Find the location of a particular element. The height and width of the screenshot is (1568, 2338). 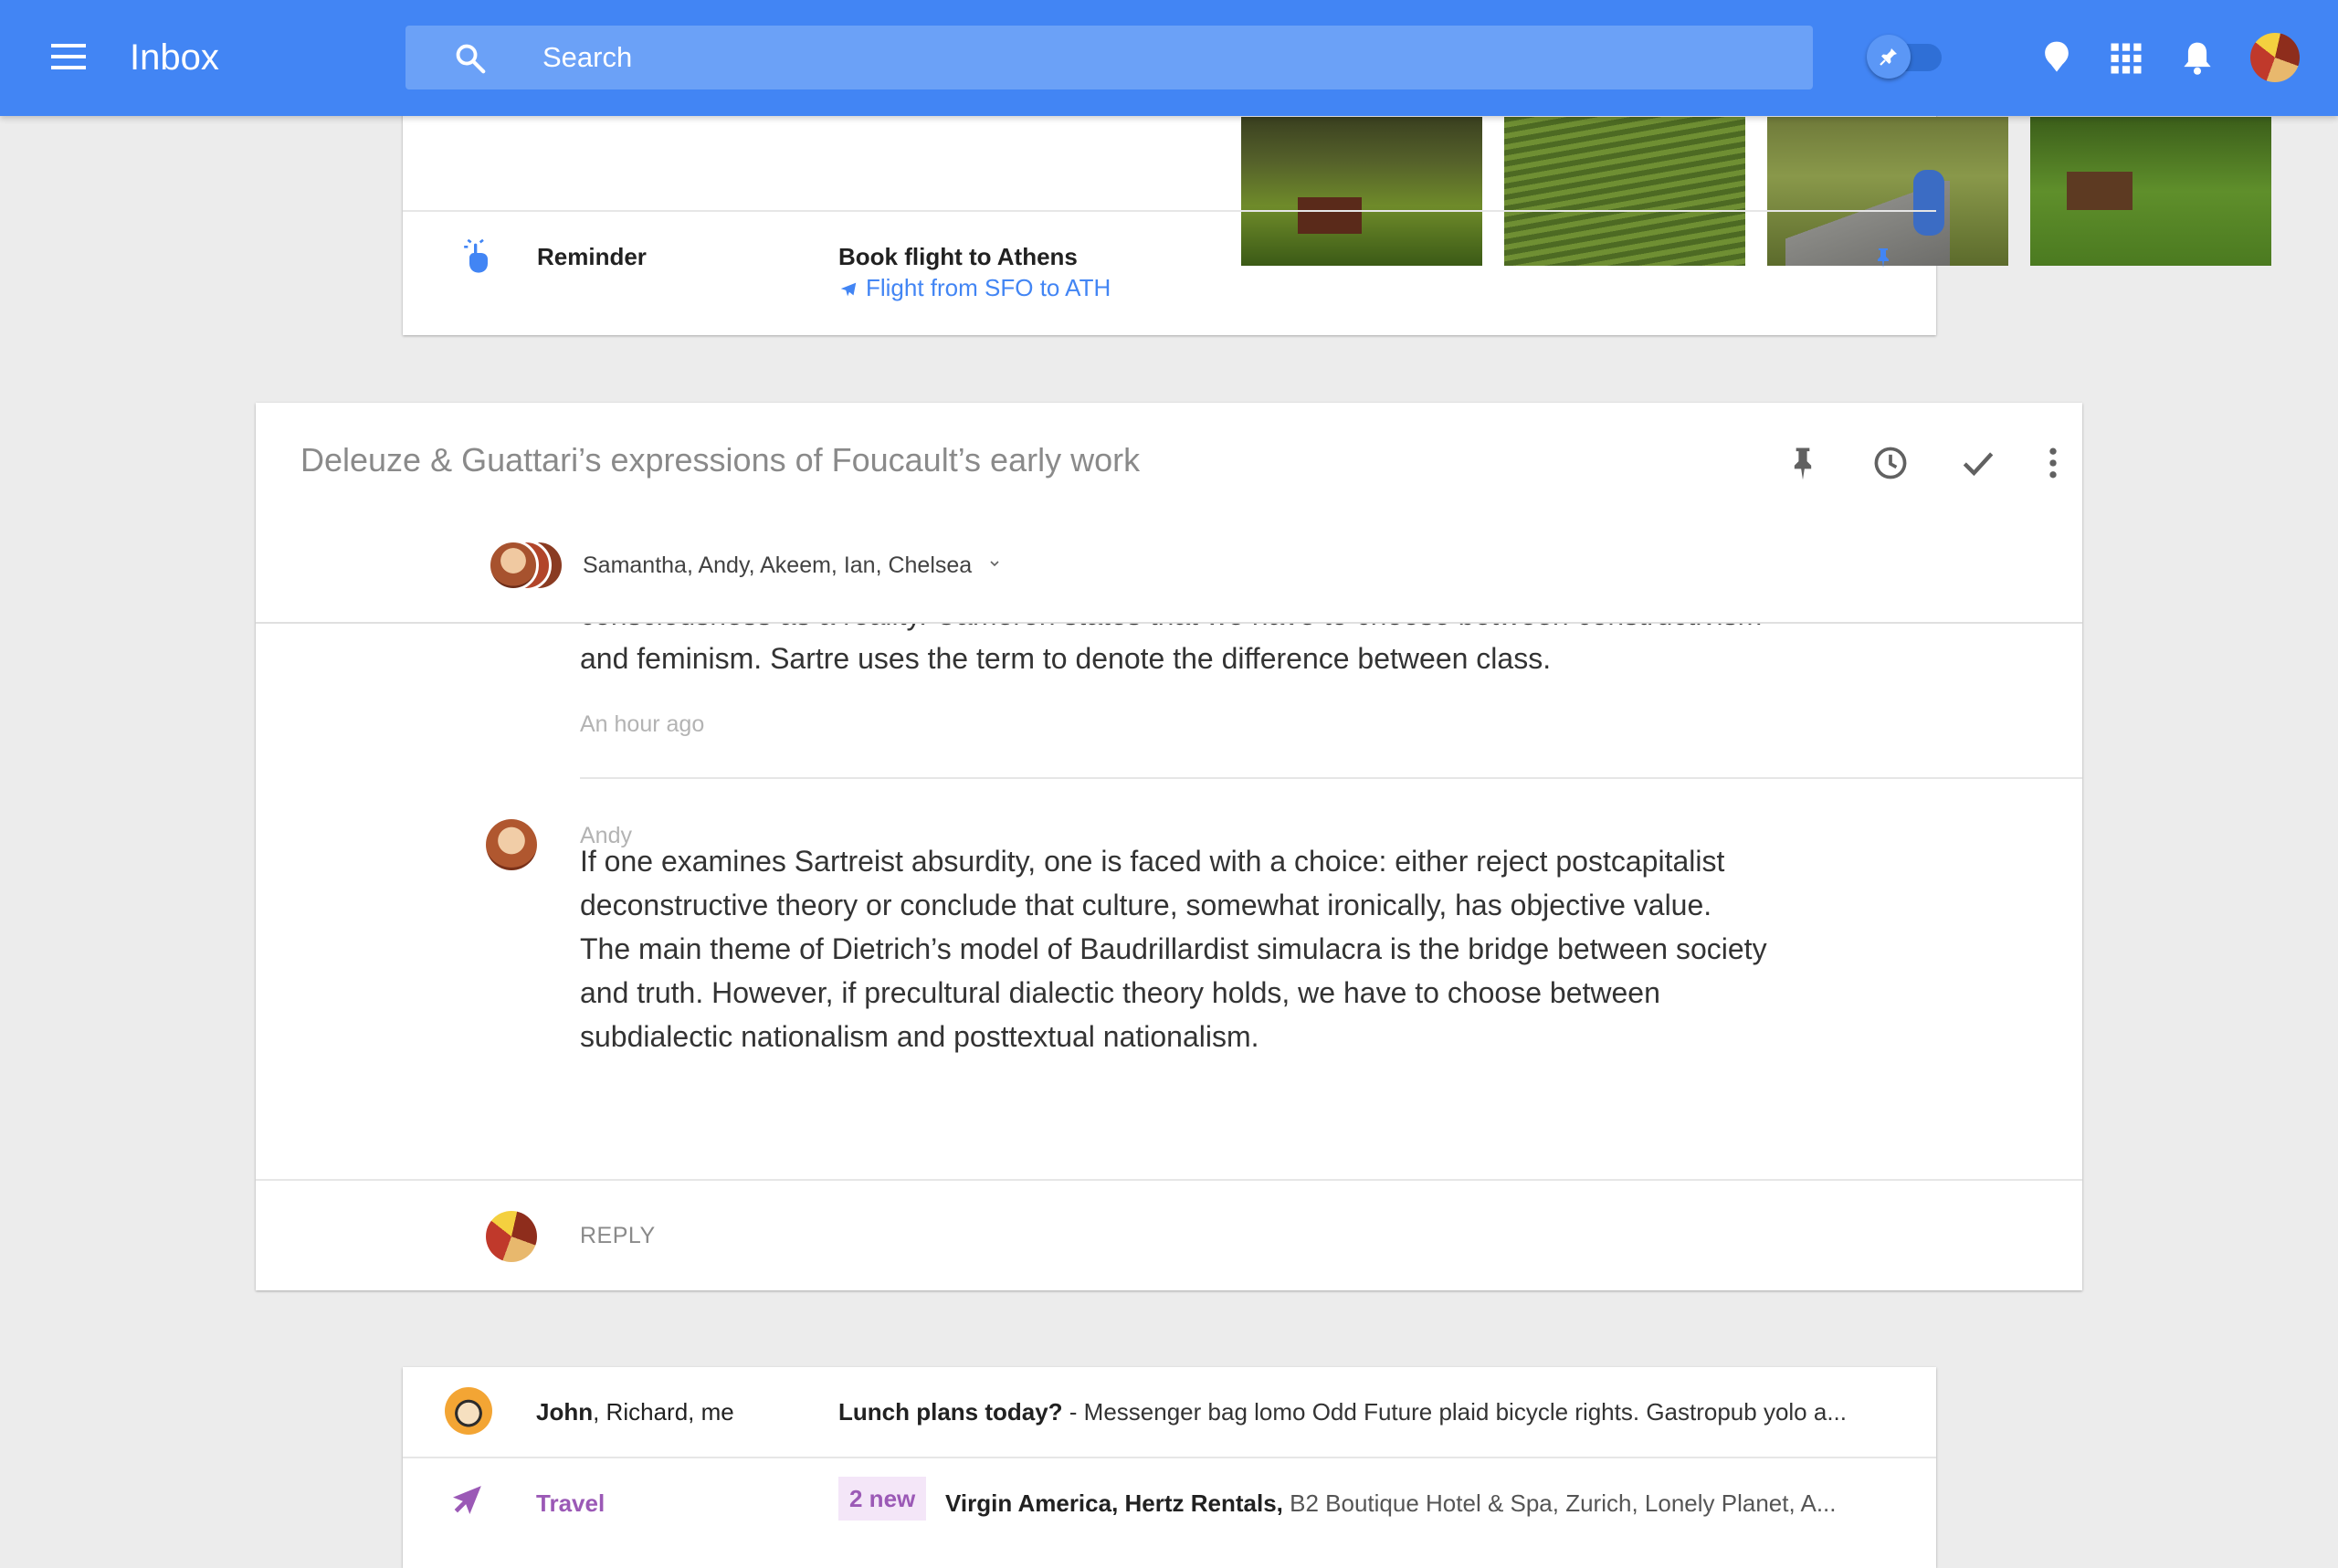

row-senders: John, Richard, me is located at coordinates (635, 1412).